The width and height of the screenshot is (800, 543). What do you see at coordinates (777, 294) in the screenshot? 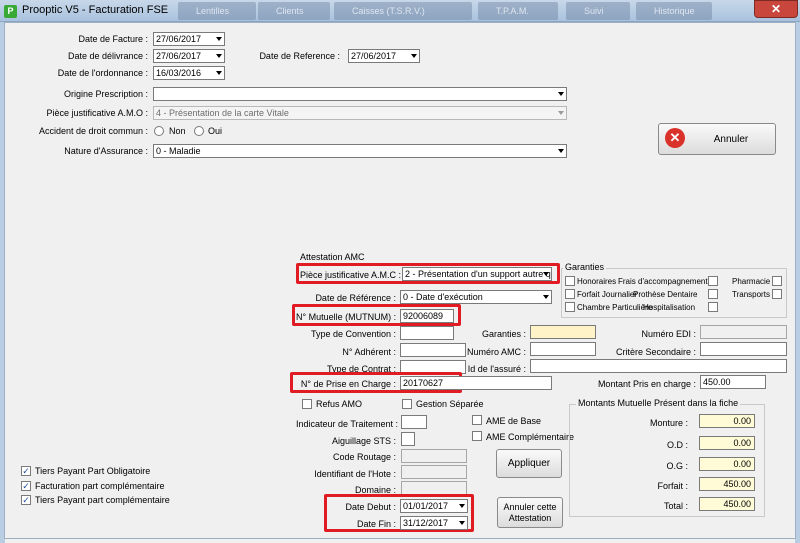
I see `garantie-transports-checkbox` at bounding box center [777, 294].